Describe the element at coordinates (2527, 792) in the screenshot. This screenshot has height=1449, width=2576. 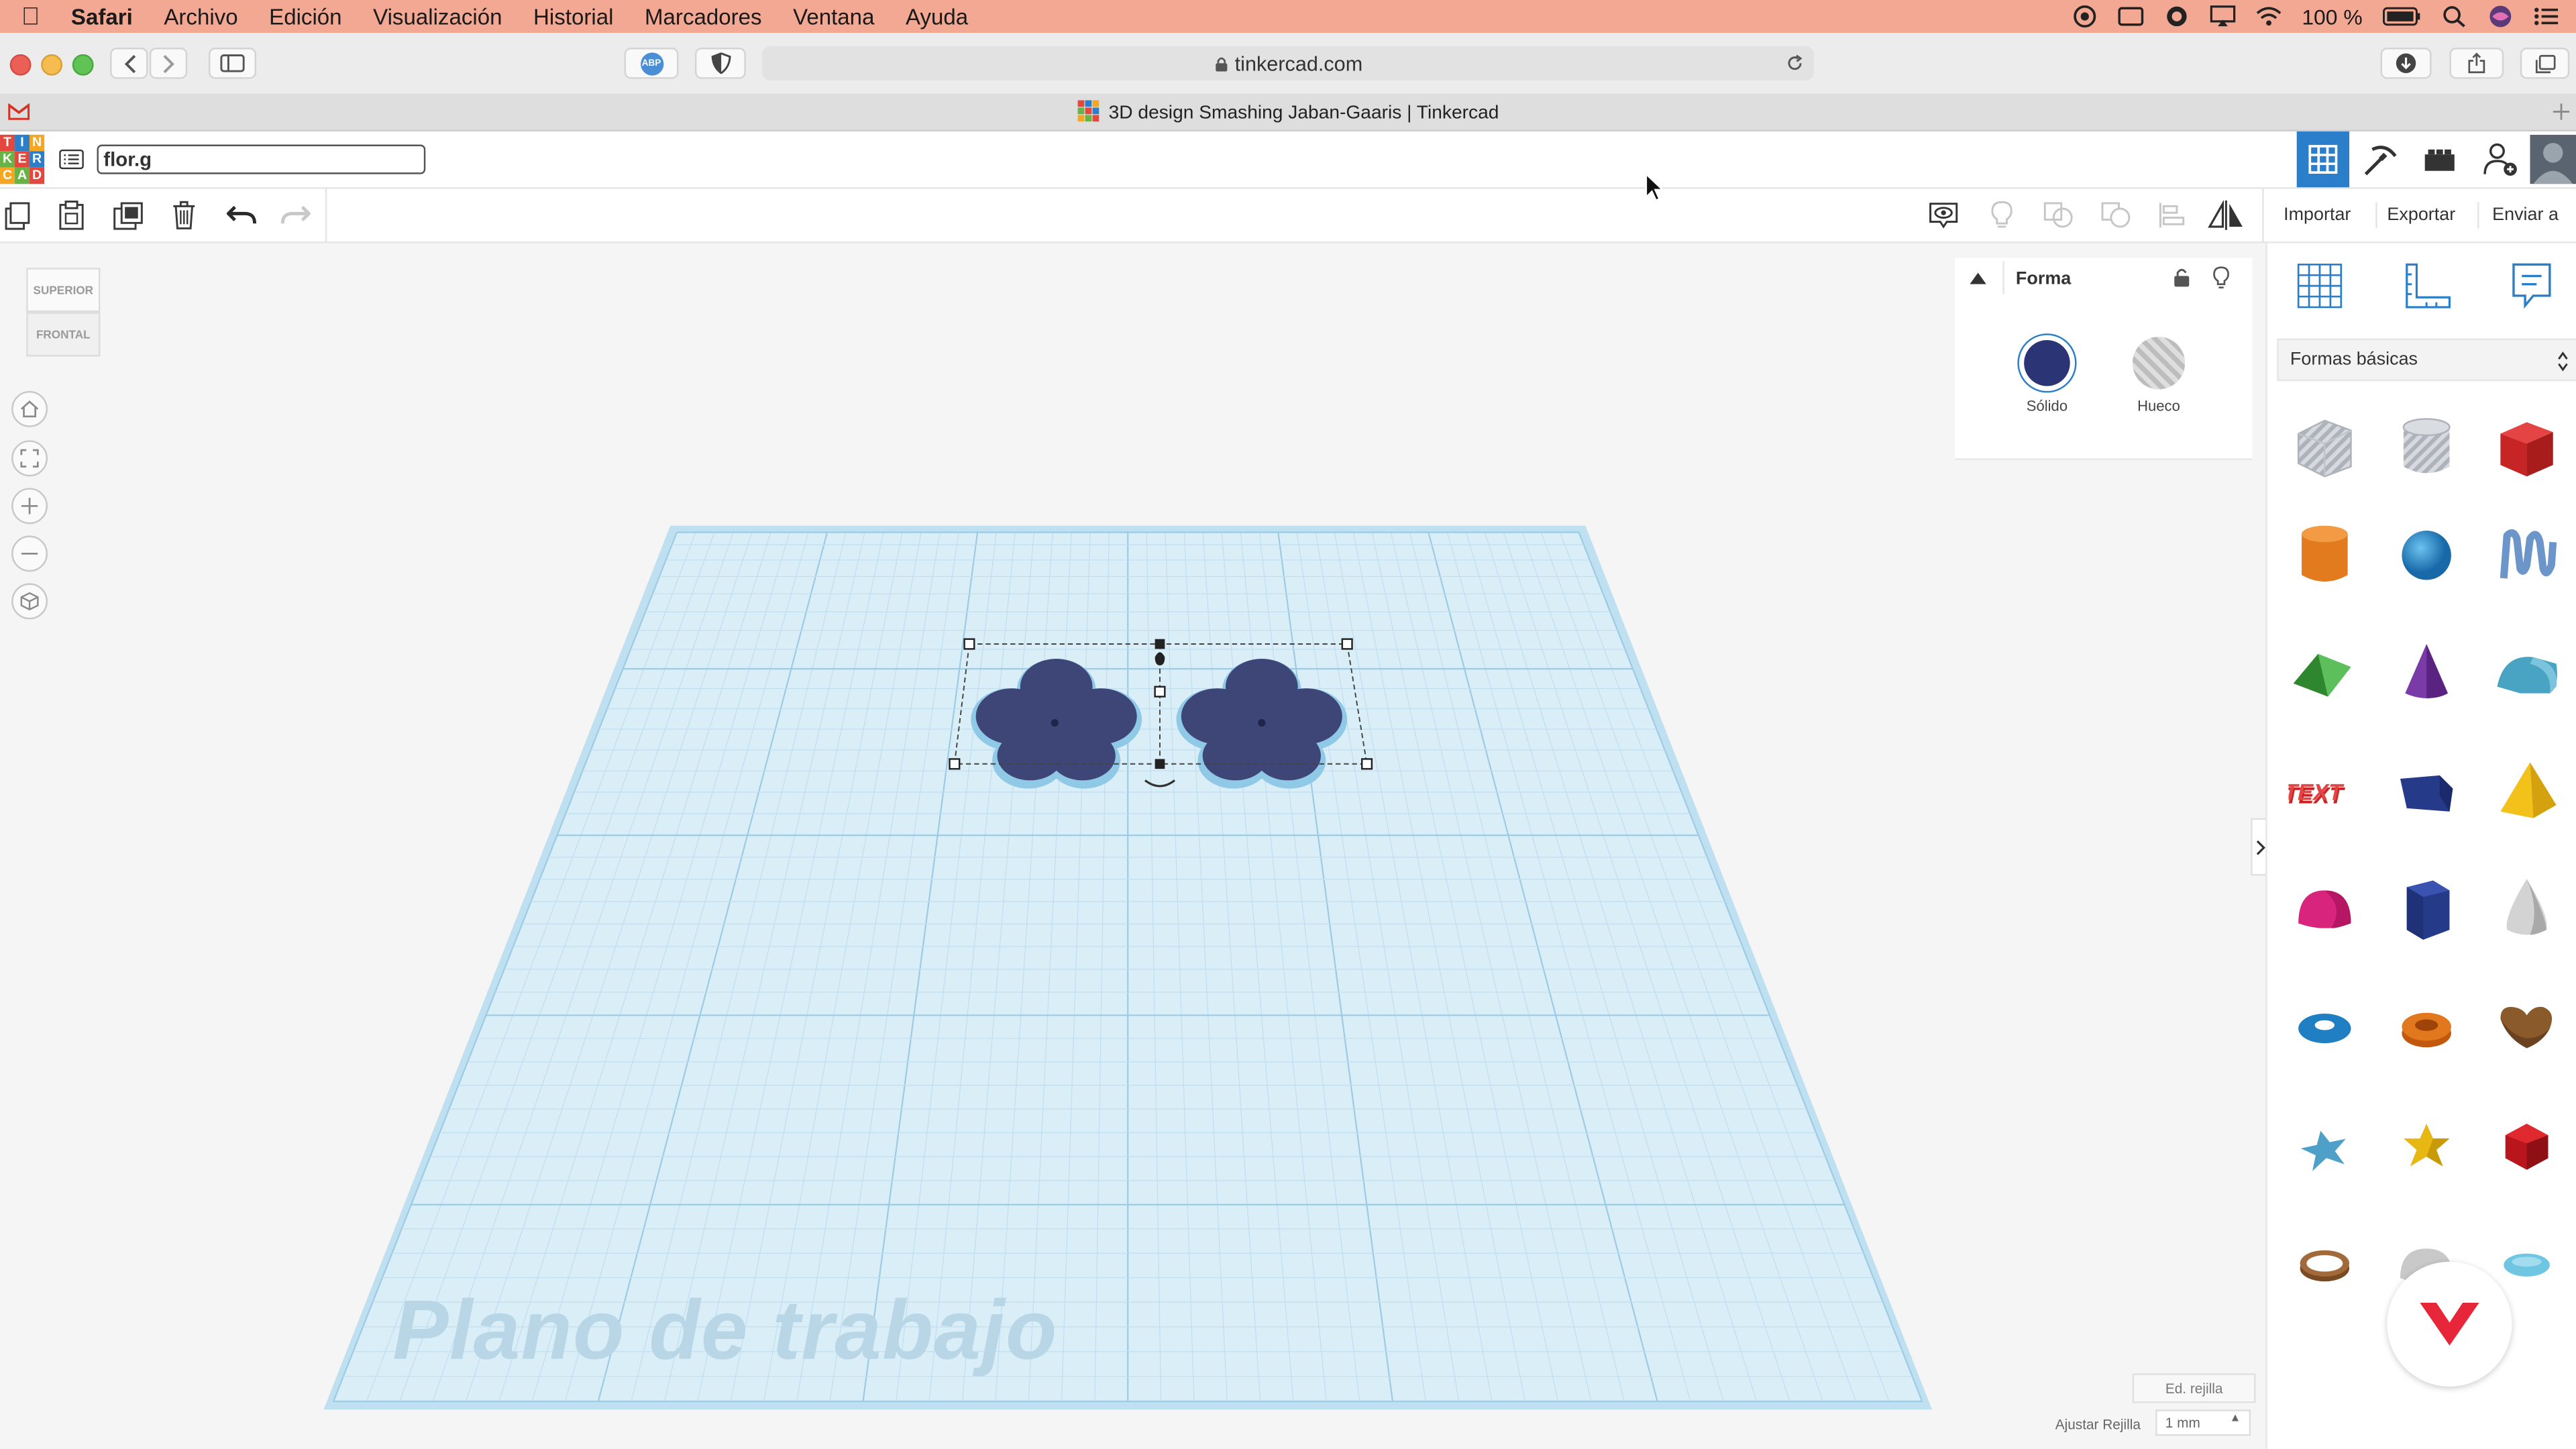
I see `shape-pyramid` at that location.